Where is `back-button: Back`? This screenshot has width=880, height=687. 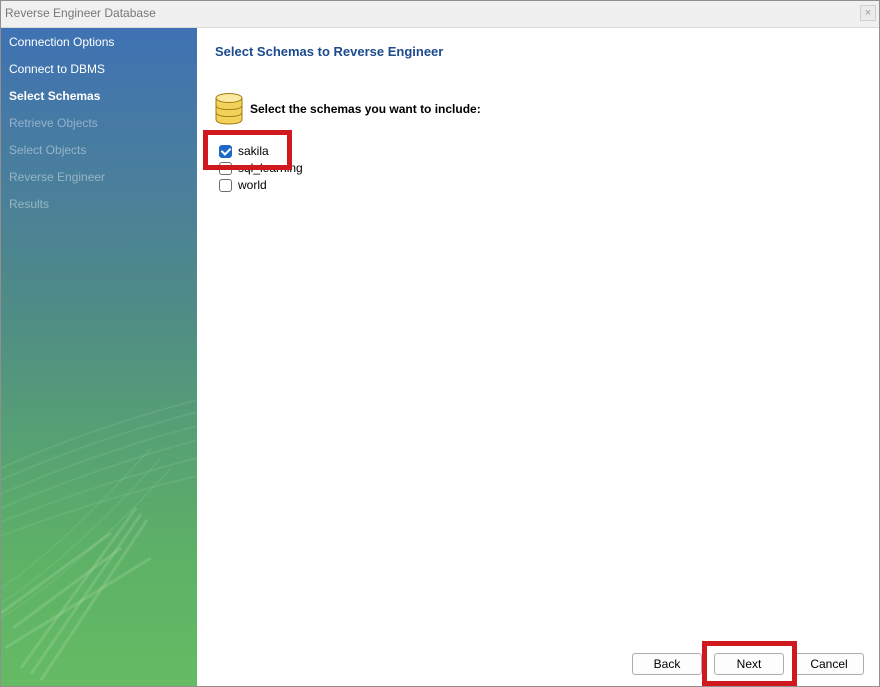 back-button: Back is located at coordinates (667, 664).